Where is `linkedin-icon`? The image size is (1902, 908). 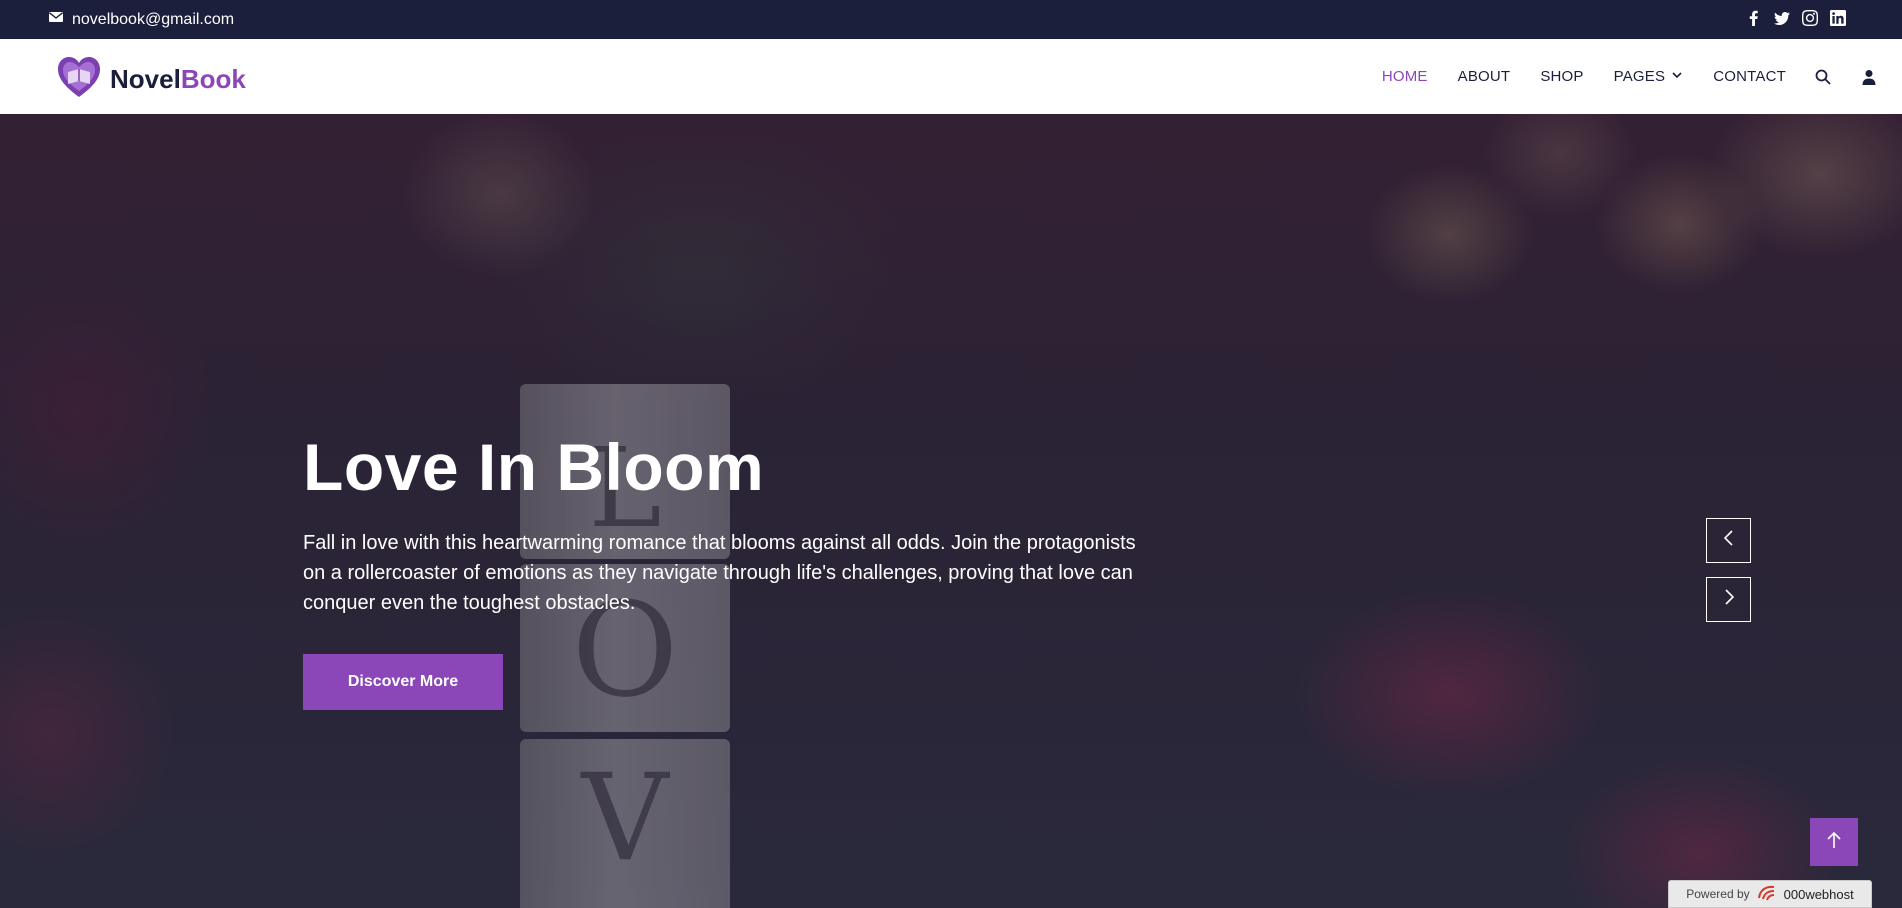 linkedin-icon is located at coordinates (1838, 18).